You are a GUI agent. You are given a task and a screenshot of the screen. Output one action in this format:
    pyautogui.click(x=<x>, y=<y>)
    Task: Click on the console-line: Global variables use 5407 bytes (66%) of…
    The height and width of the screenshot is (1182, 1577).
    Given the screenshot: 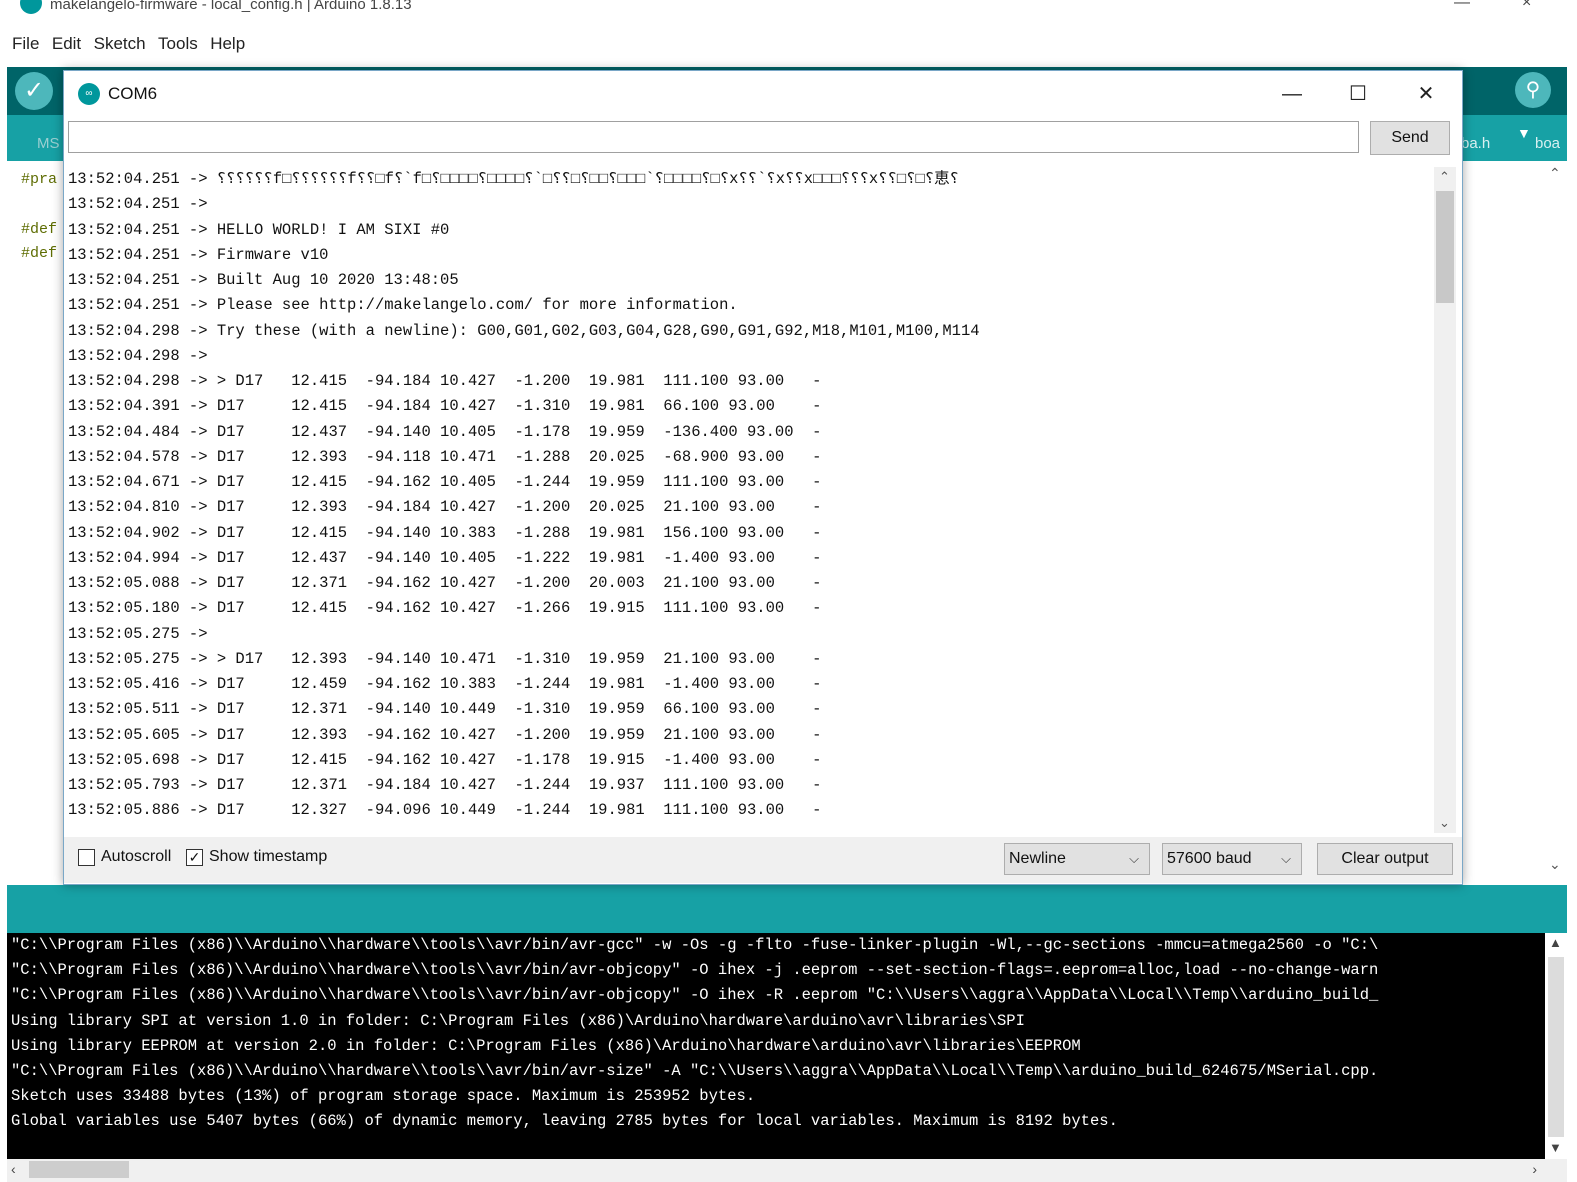 What is the action you would take?
    pyautogui.click(x=564, y=1121)
    